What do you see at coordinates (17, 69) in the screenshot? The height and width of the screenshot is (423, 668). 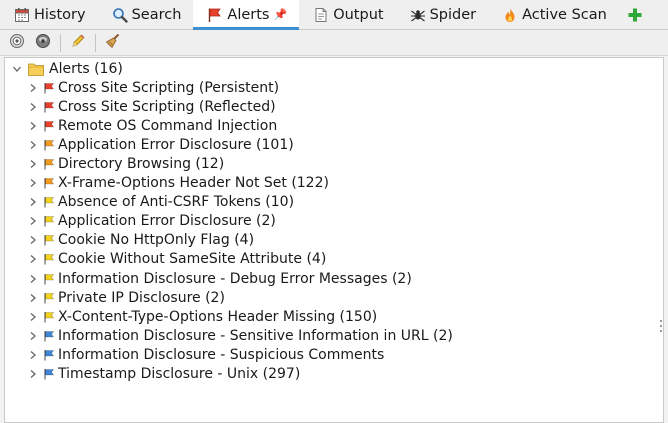 I see `chevron-down-icon` at bounding box center [17, 69].